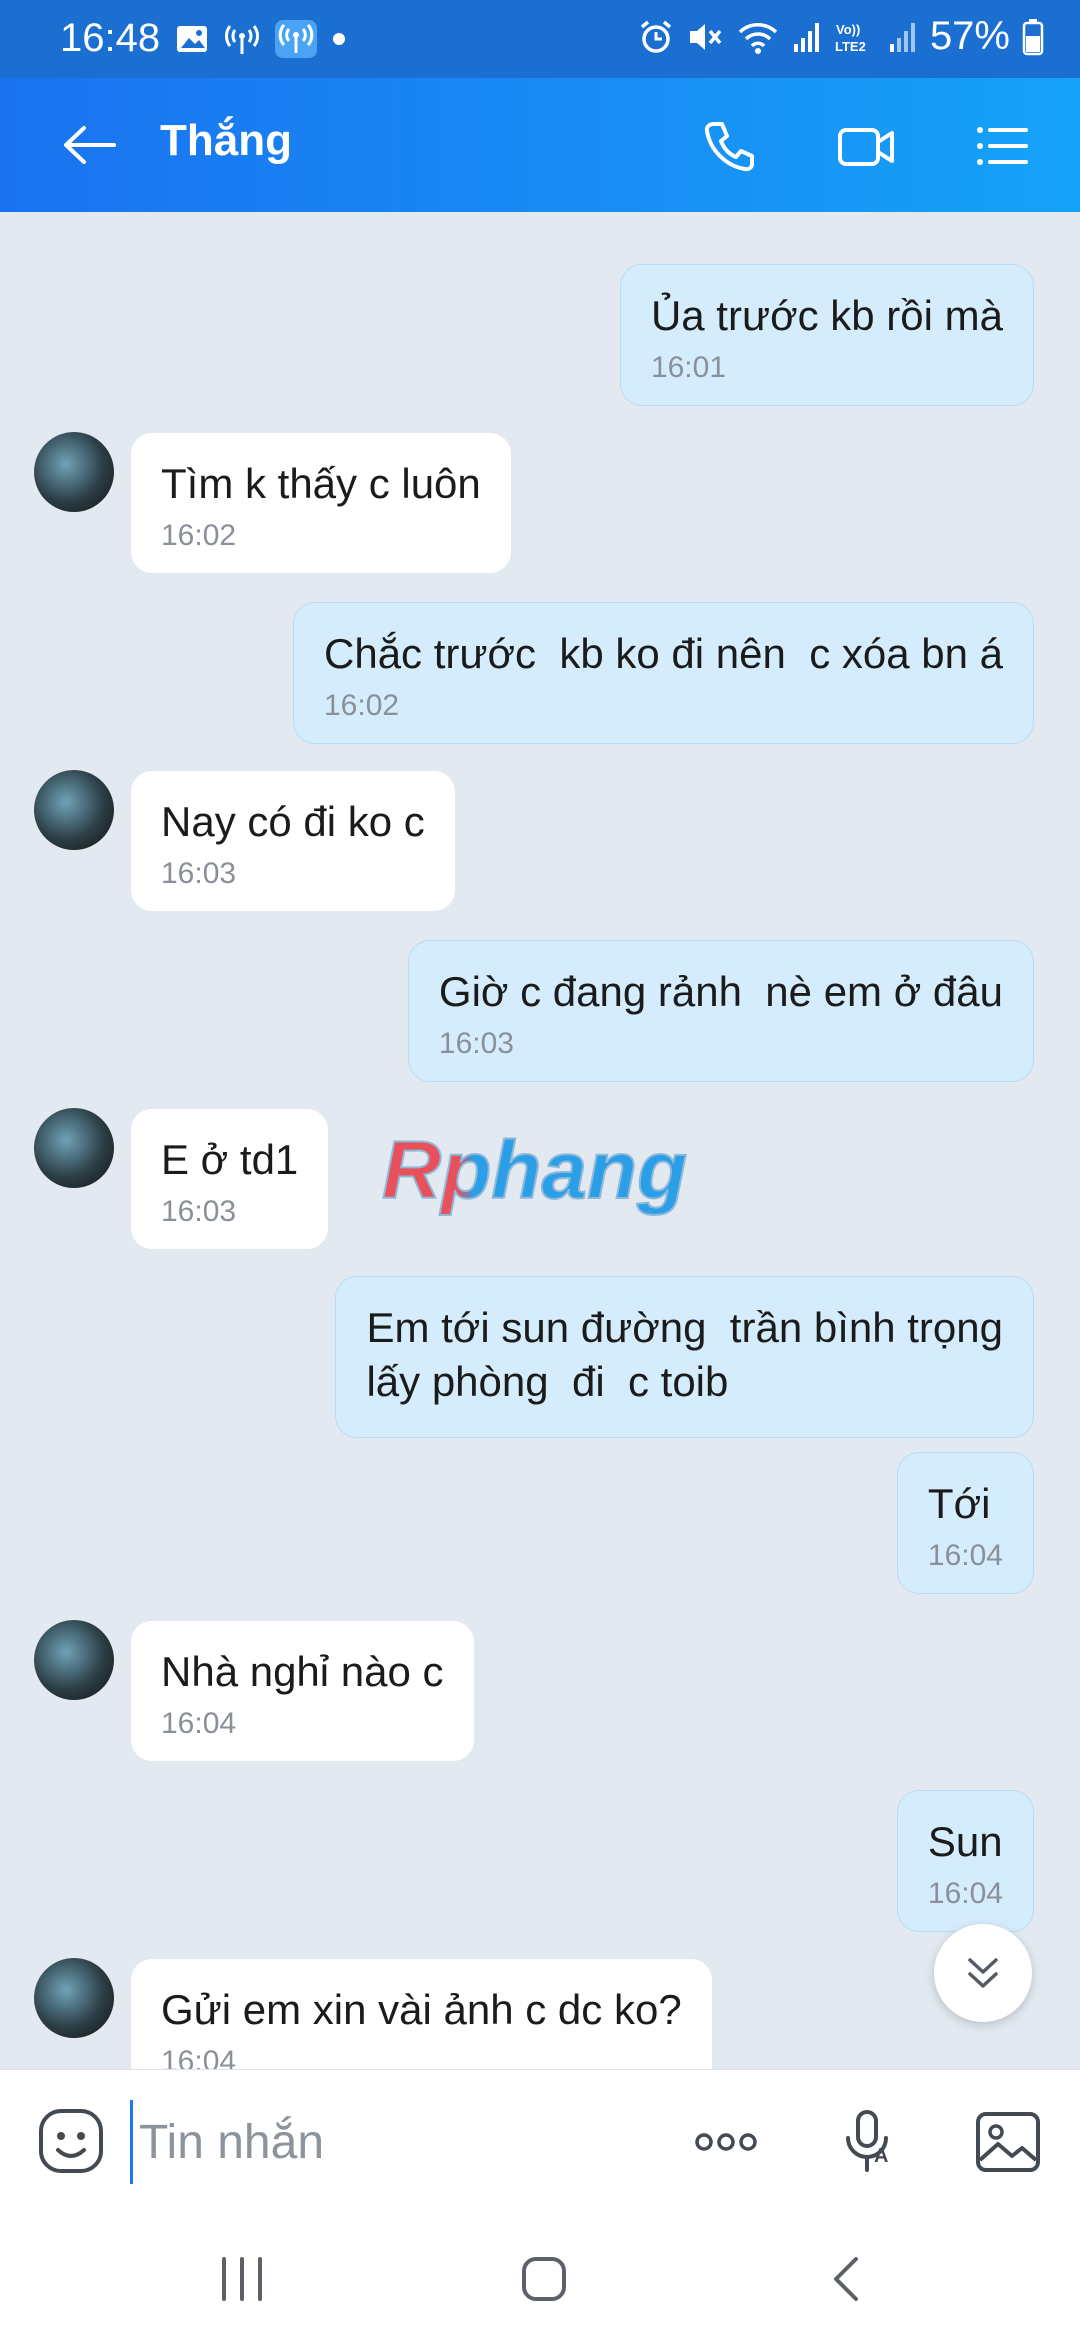 This screenshot has width=1080, height=2340. What do you see at coordinates (850, 46) in the screenshot?
I see `svg-text: LTE2` at bounding box center [850, 46].